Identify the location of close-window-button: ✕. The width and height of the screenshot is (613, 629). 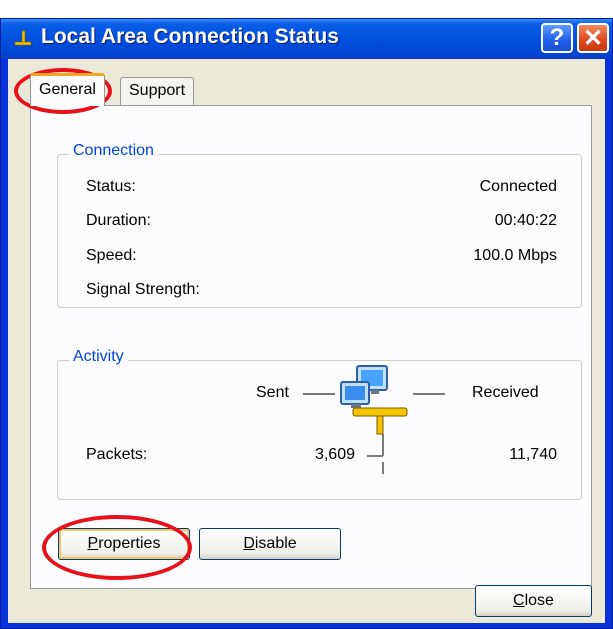
(593, 38).